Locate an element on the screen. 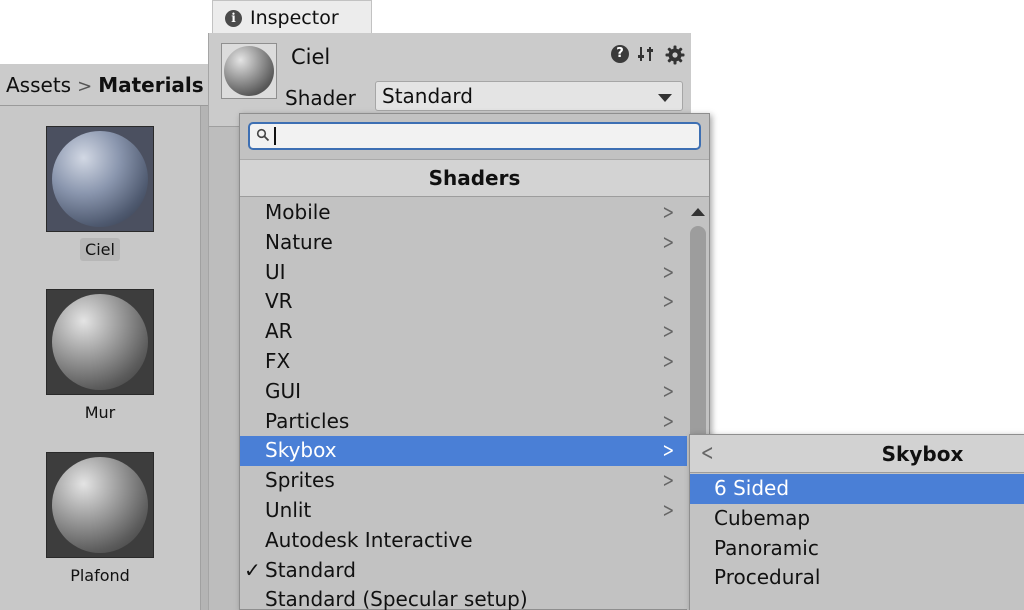  menu-item-unlit: Unlit > is located at coordinates (463, 511).